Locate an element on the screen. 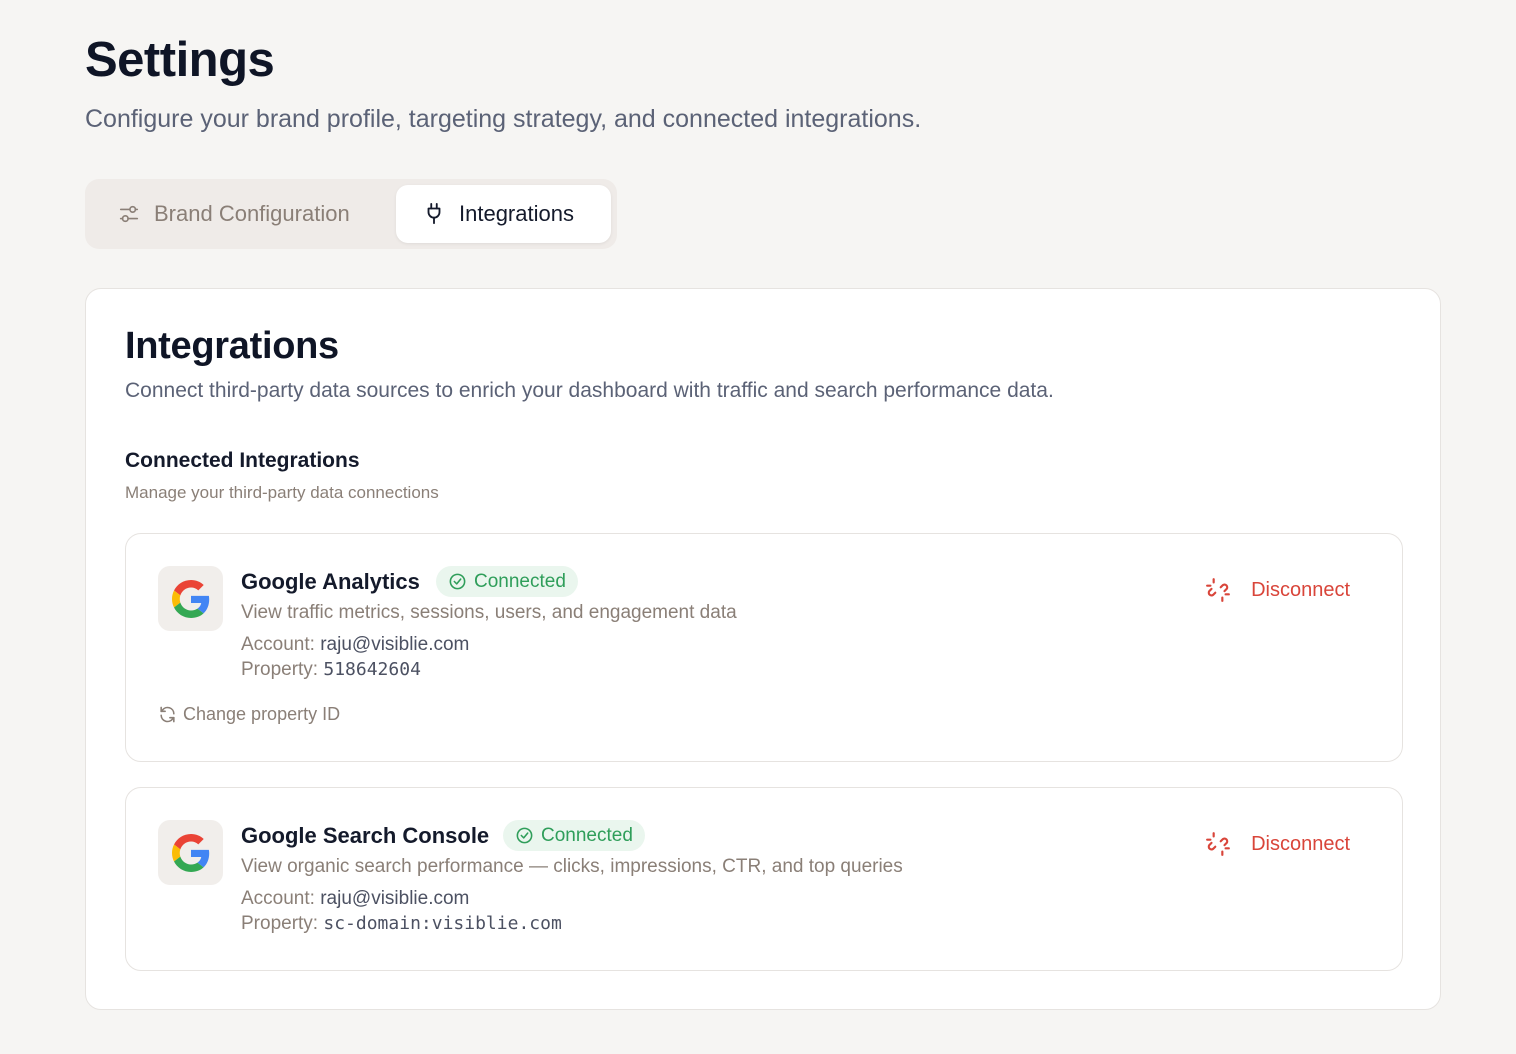 This screenshot has width=1516, height=1054. plug-icon is located at coordinates (434, 214).